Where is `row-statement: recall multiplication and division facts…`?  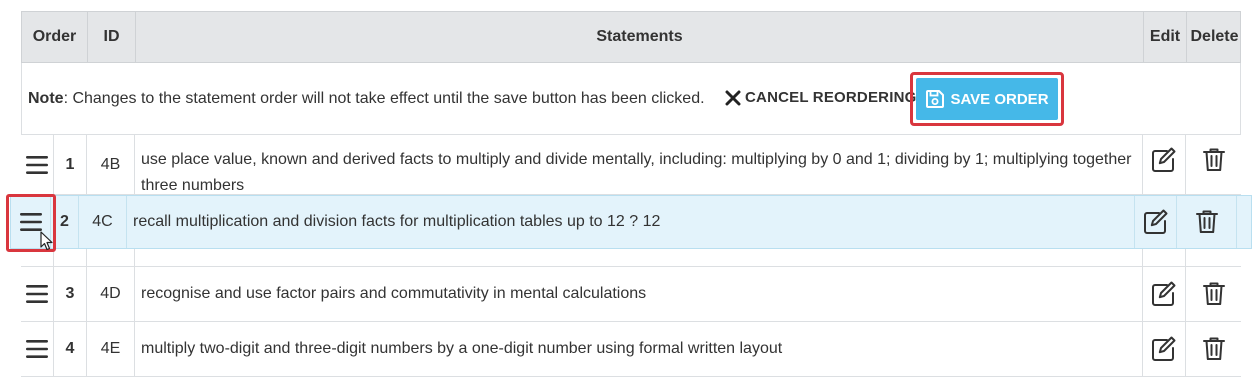
row-statement: recall multiplication and division facts… is located at coordinates (631, 222).